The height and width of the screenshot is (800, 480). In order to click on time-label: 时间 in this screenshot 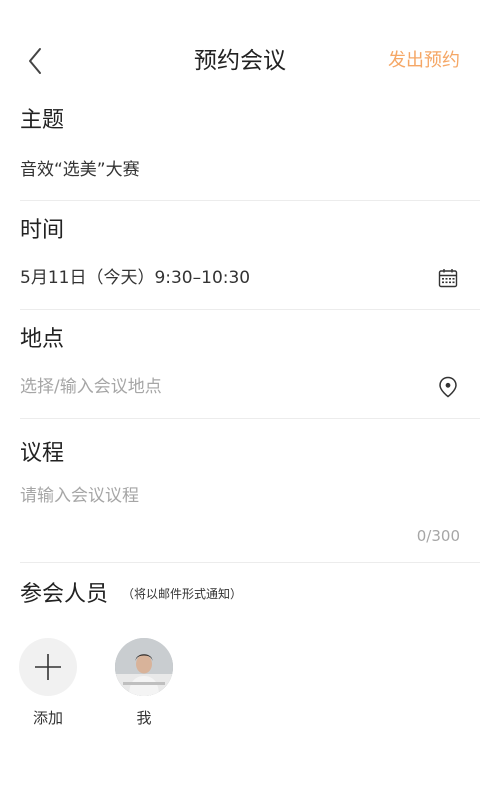, I will do `click(42, 230)`.